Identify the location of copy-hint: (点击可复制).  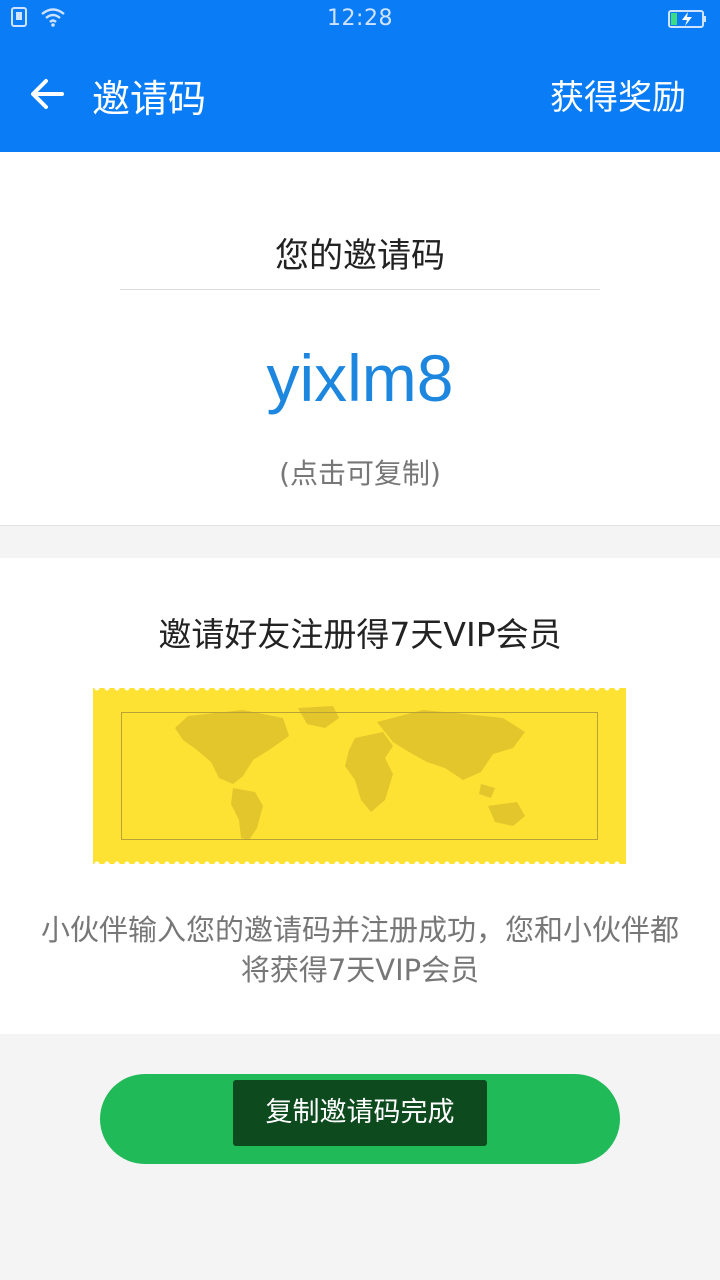
(360, 473).